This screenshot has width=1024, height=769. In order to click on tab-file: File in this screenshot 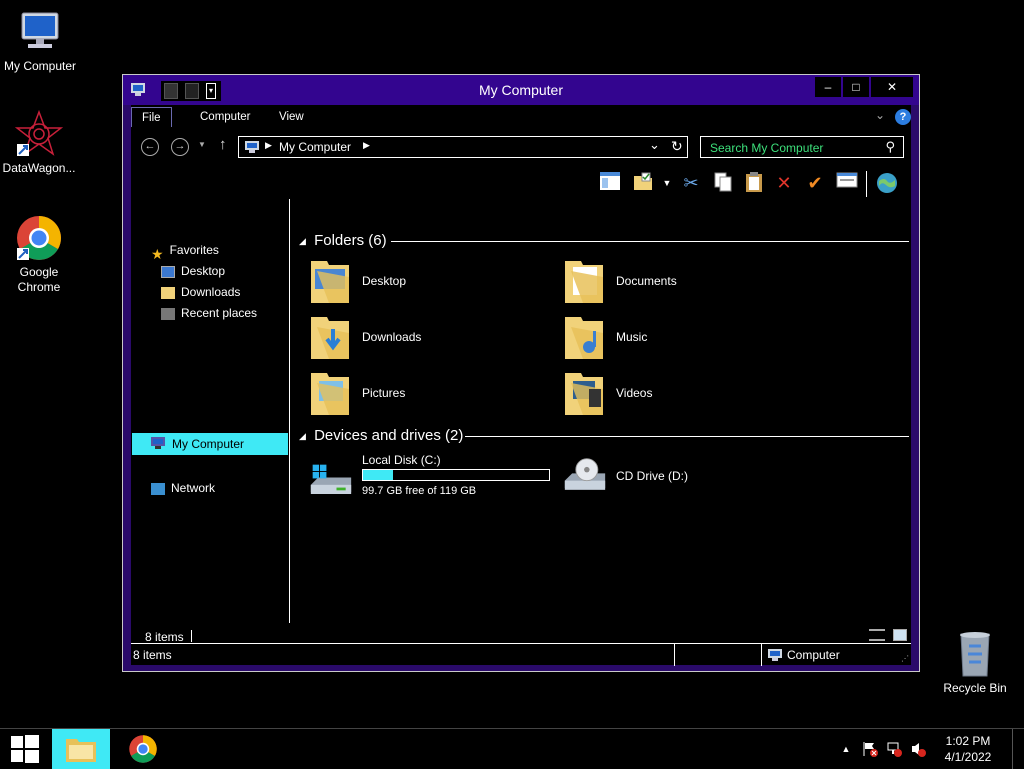, I will do `click(151, 117)`.